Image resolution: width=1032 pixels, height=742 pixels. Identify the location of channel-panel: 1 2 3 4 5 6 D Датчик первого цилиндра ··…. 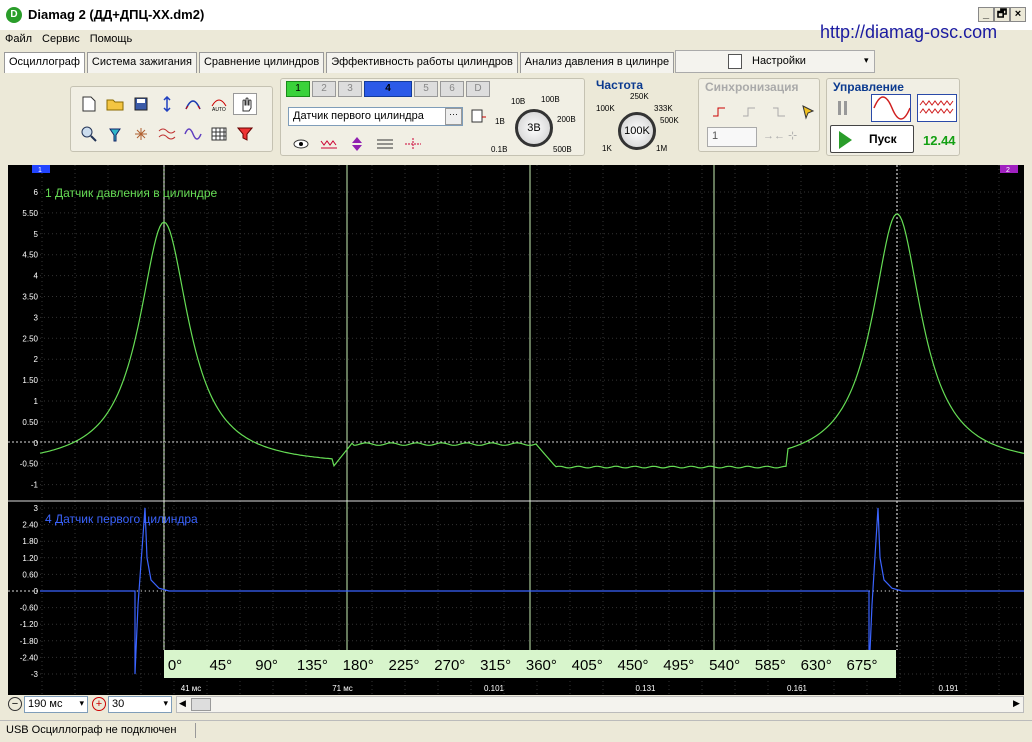
(432, 117).